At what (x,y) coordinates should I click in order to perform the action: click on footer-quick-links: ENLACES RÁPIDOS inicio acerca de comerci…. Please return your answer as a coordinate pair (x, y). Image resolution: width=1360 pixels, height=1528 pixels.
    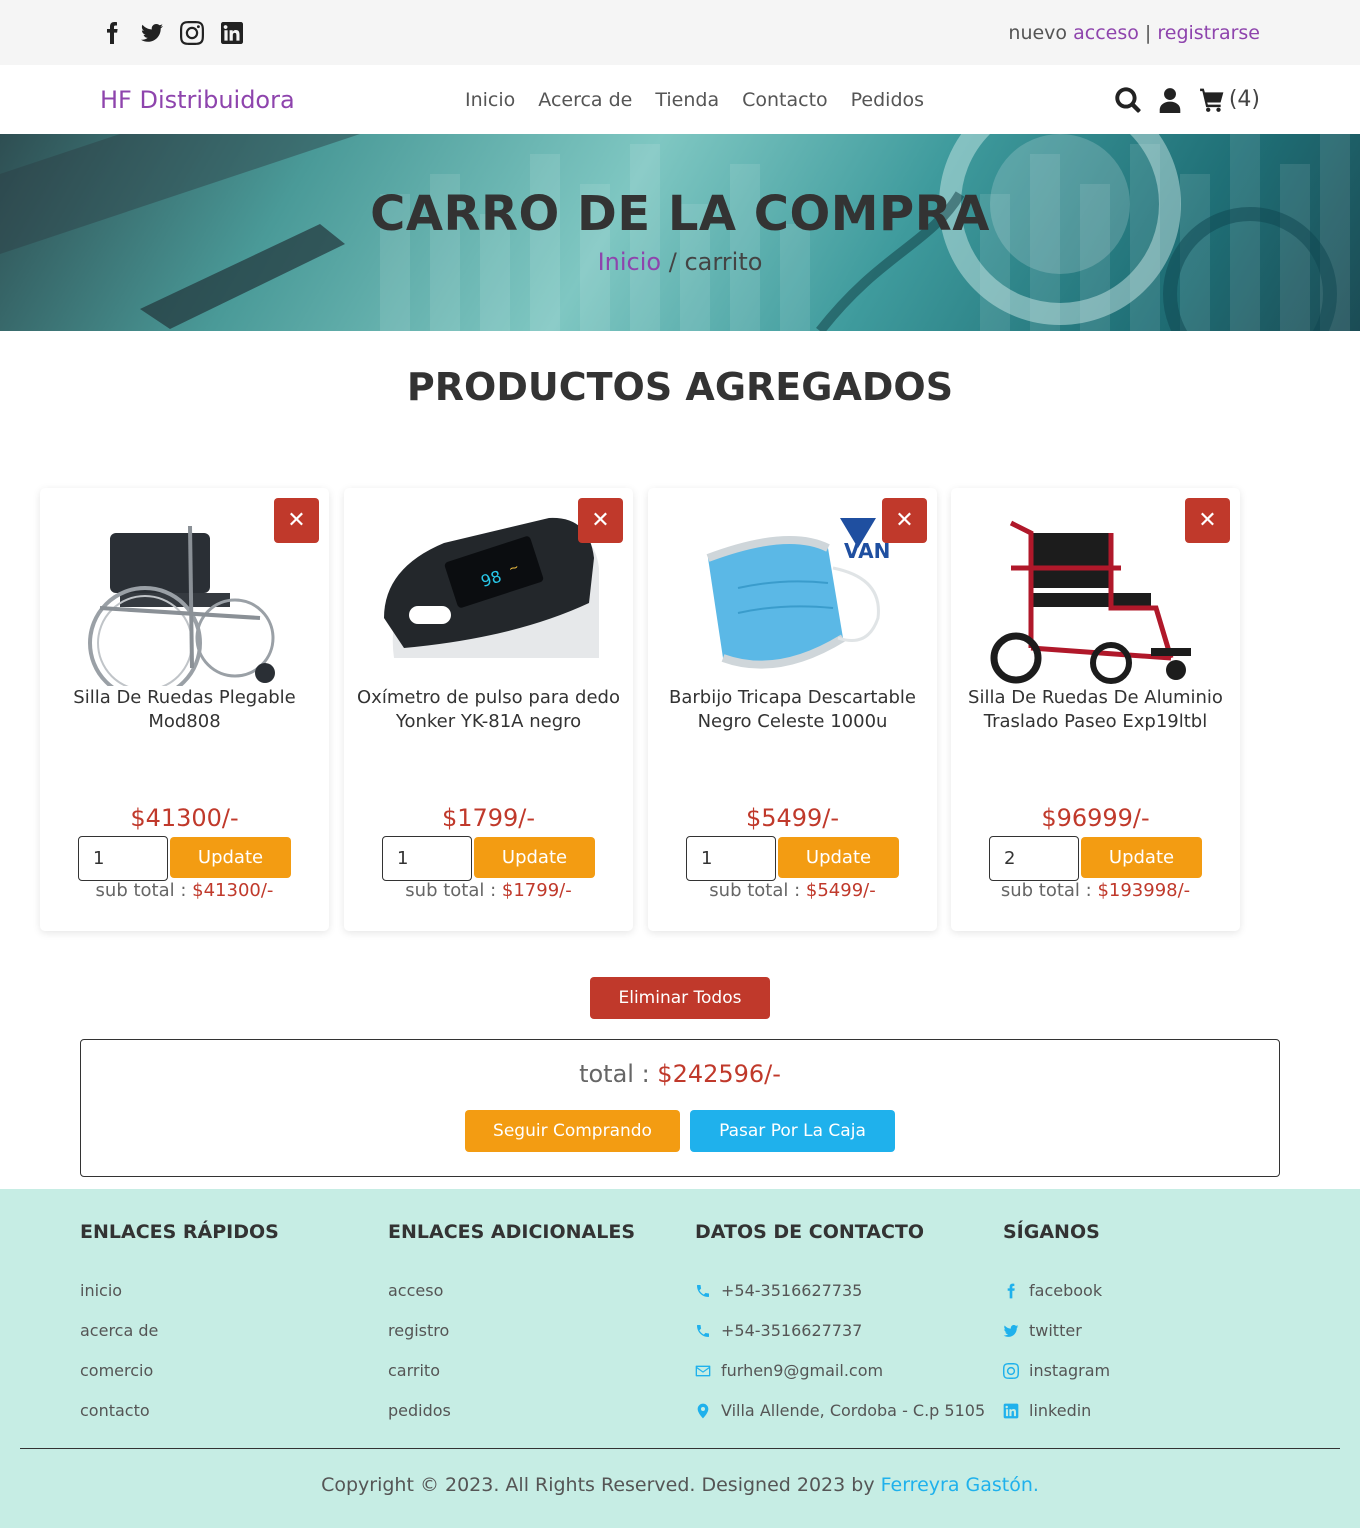
    Looking at the image, I should click on (179, 1326).